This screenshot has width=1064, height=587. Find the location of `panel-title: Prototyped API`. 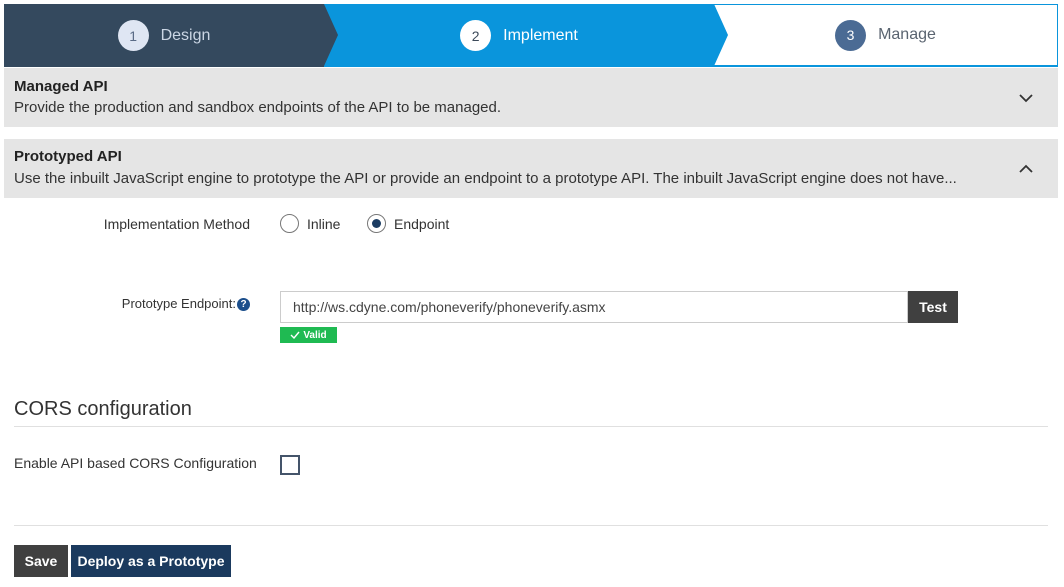

panel-title: Prototyped API is located at coordinates (68, 156).